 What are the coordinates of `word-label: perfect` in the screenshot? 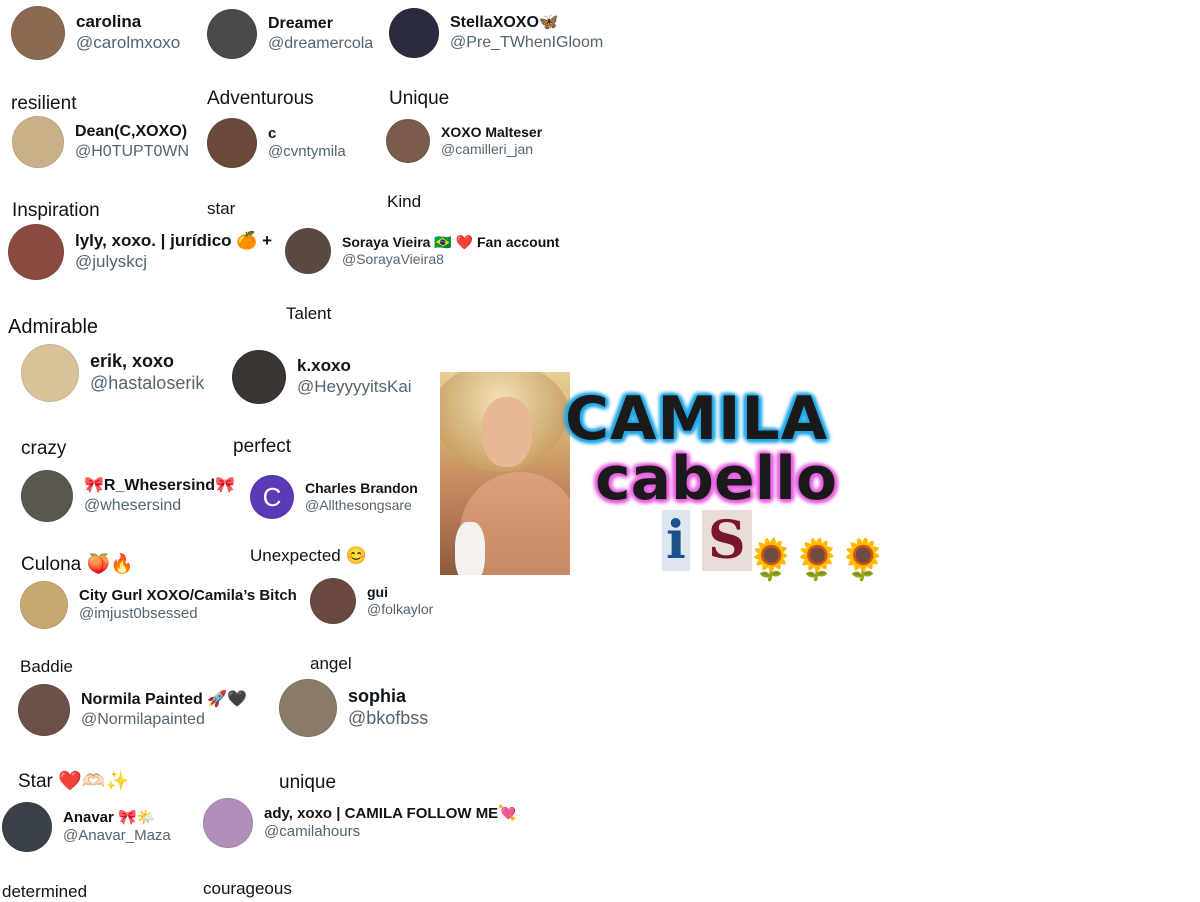 It's located at (262, 446).